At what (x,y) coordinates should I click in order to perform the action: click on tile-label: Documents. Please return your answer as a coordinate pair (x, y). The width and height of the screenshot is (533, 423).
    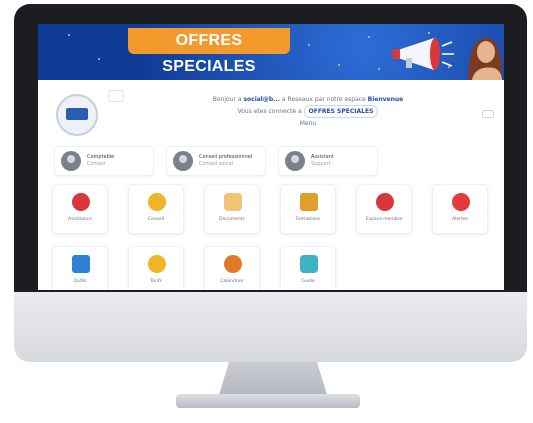
    Looking at the image, I should click on (232, 219).